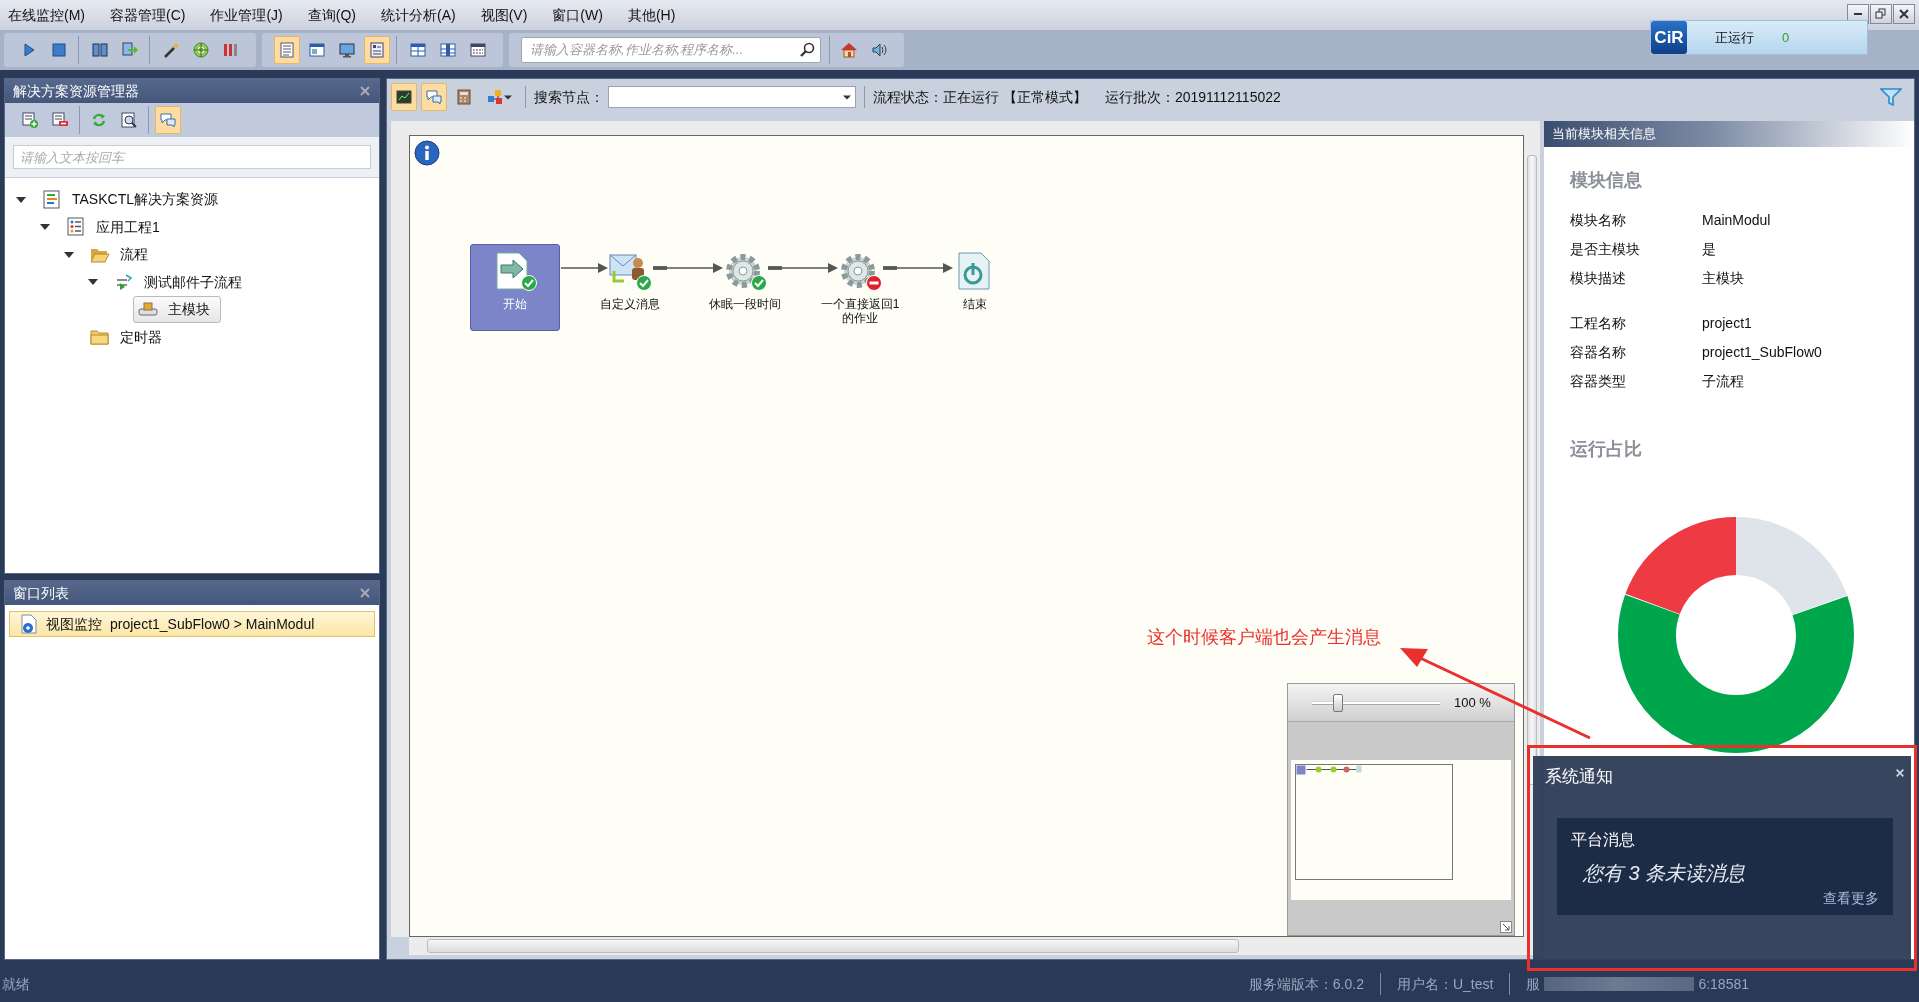  Describe the element at coordinates (1598, 323) in the screenshot. I see `field-label: 工程名称` at that location.